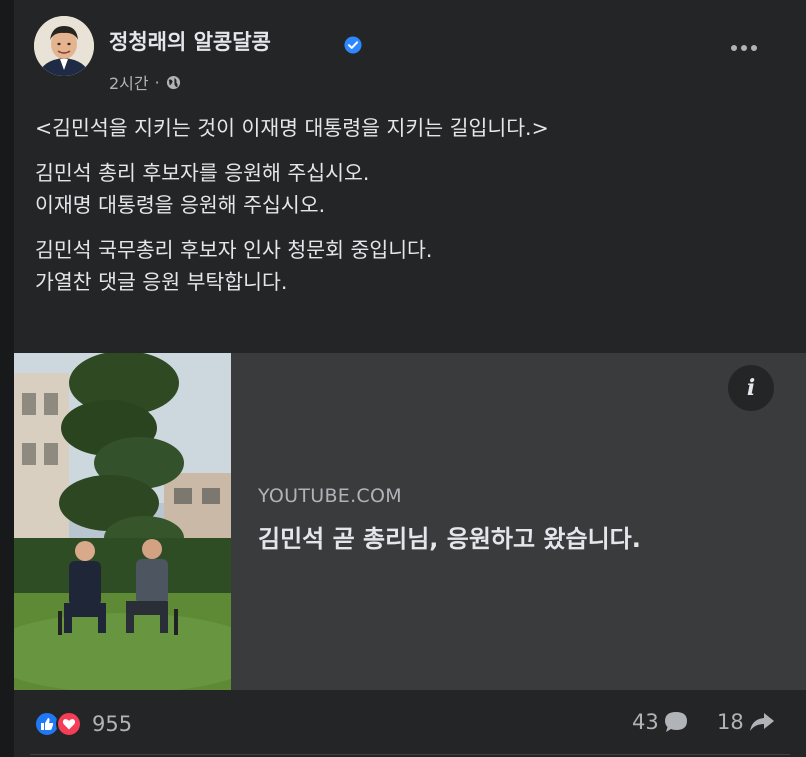  I want to click on post-line: <김민석을 지키는 것이 이재명 대통령을 지키는 길입니다.>, so click(292, 128).